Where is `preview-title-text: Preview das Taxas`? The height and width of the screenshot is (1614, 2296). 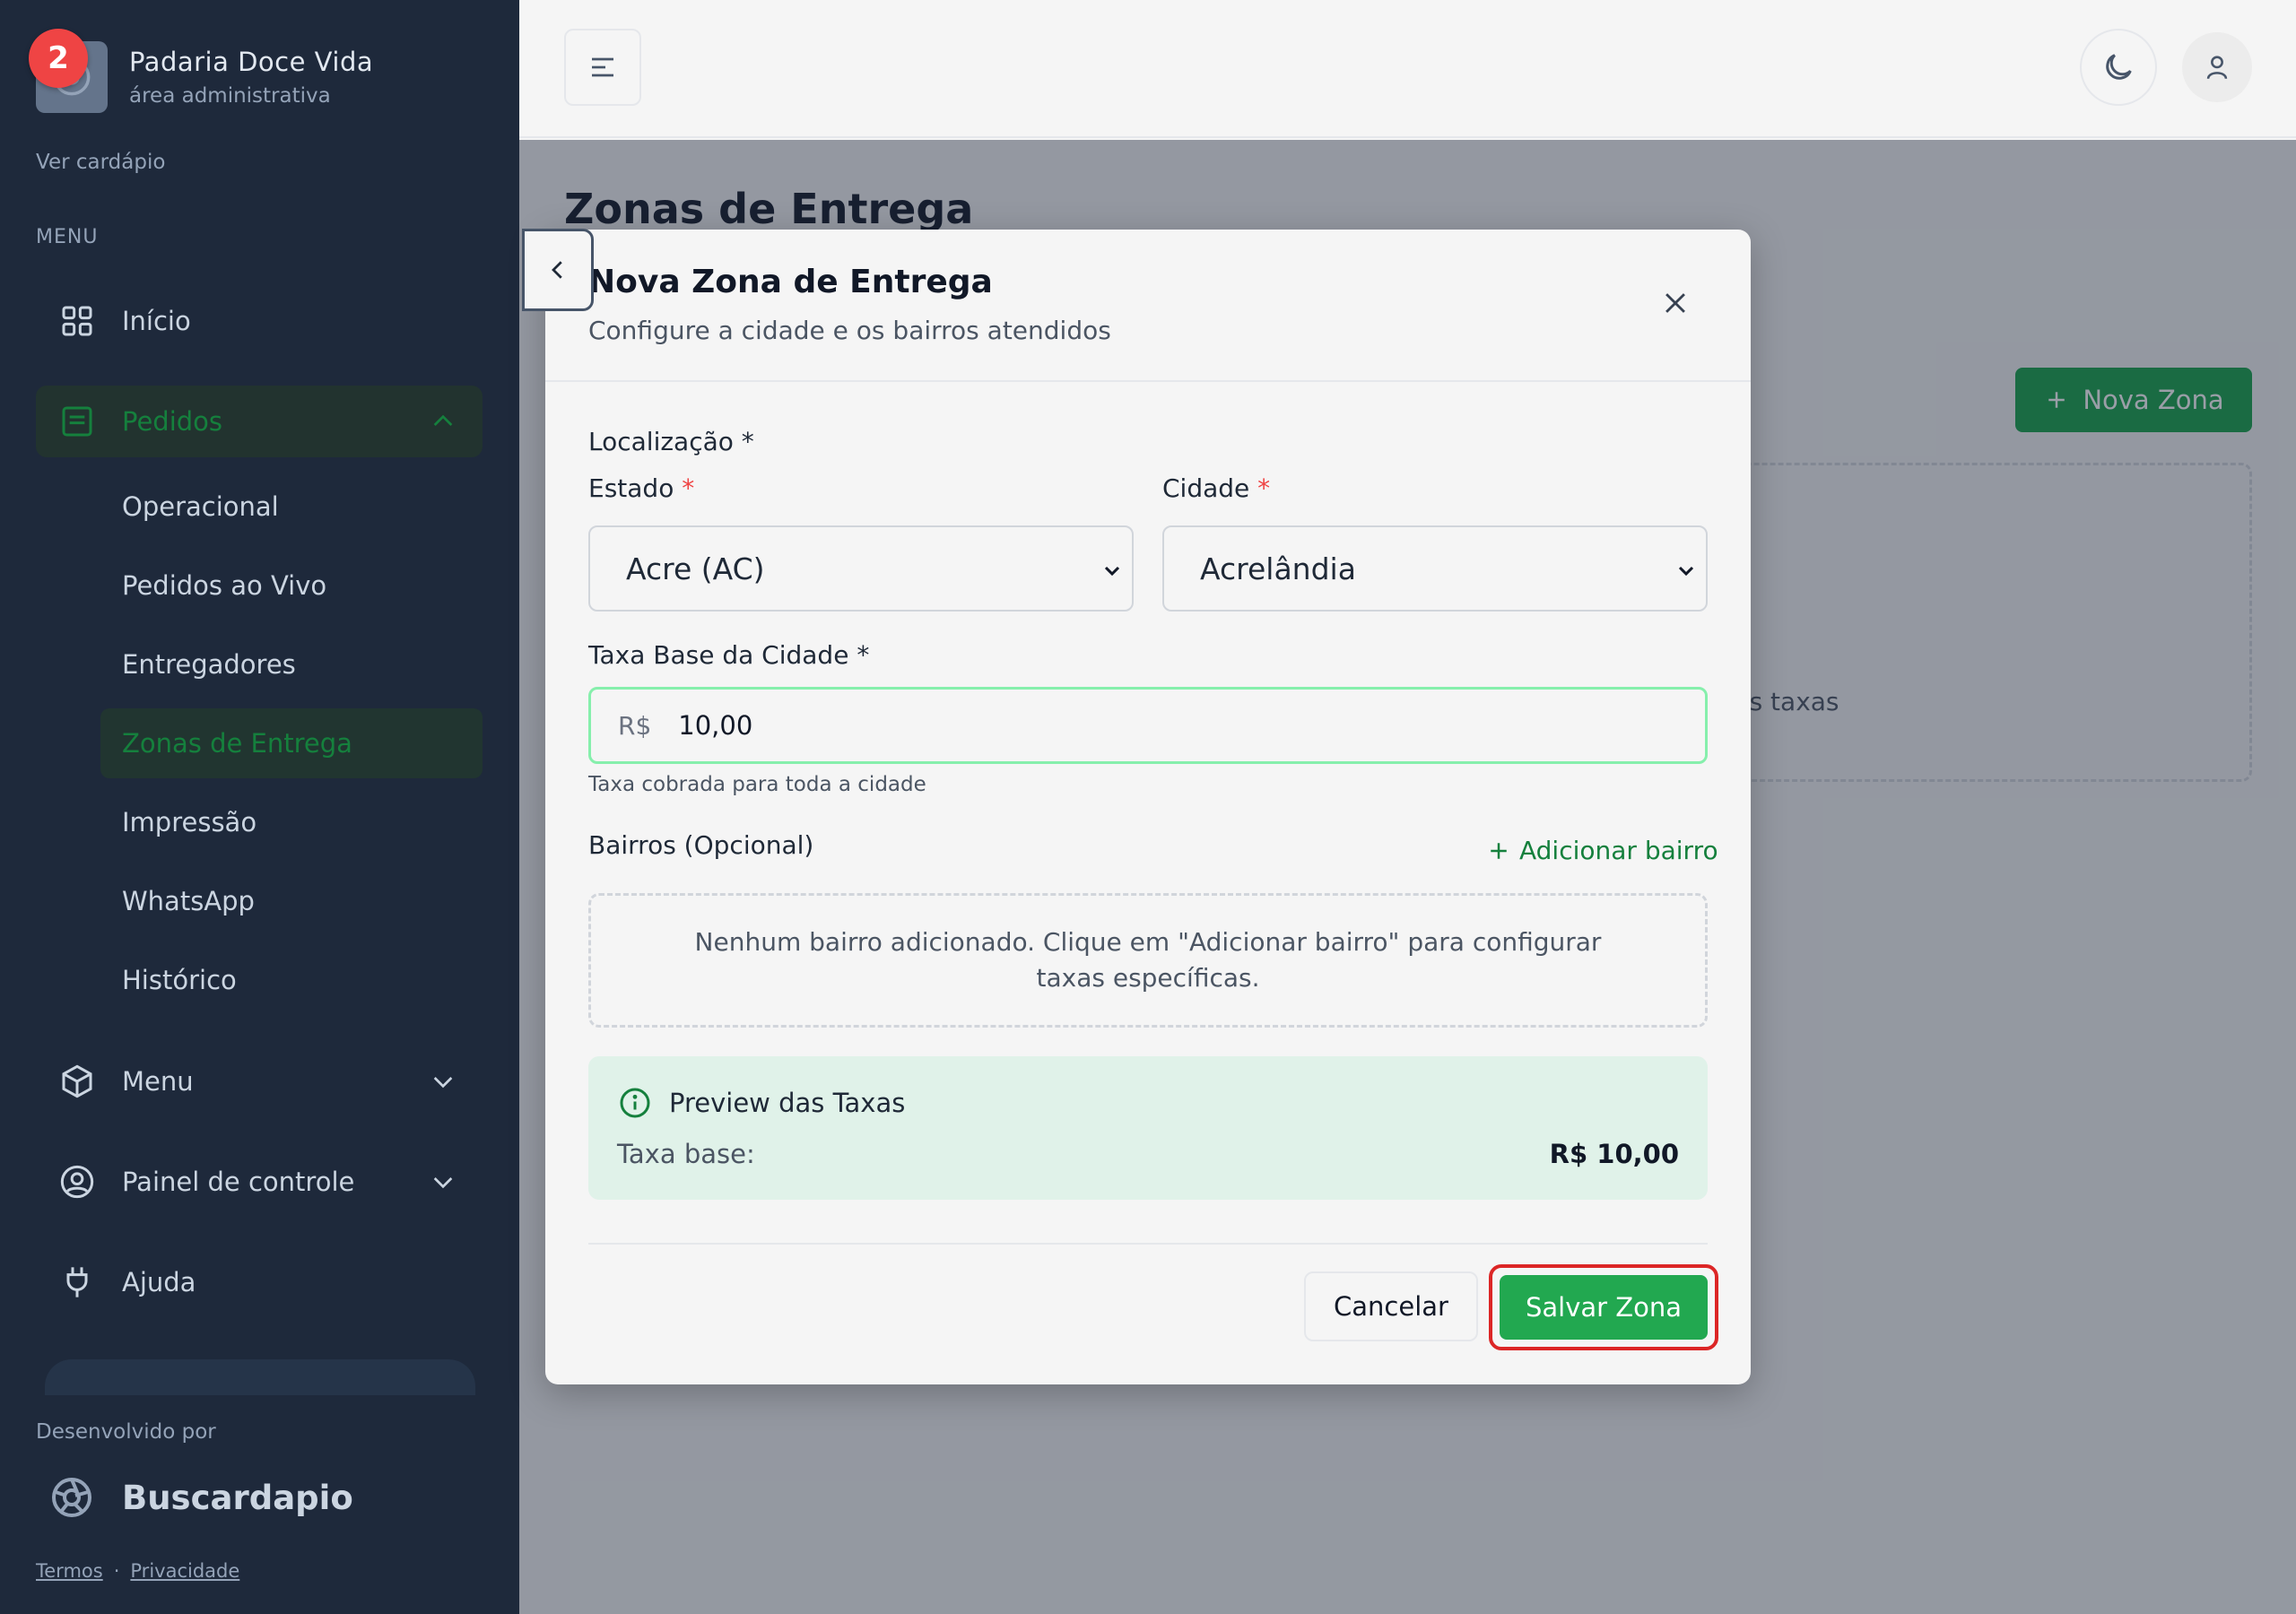 preview-title-text: Preview das Taxas is located at coordinates (787, 1103).